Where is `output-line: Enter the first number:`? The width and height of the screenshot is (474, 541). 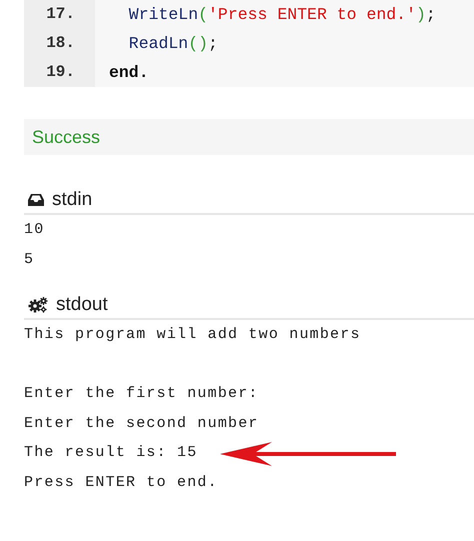
output-line: Enter the first number: is located at coordinates (141, 393).